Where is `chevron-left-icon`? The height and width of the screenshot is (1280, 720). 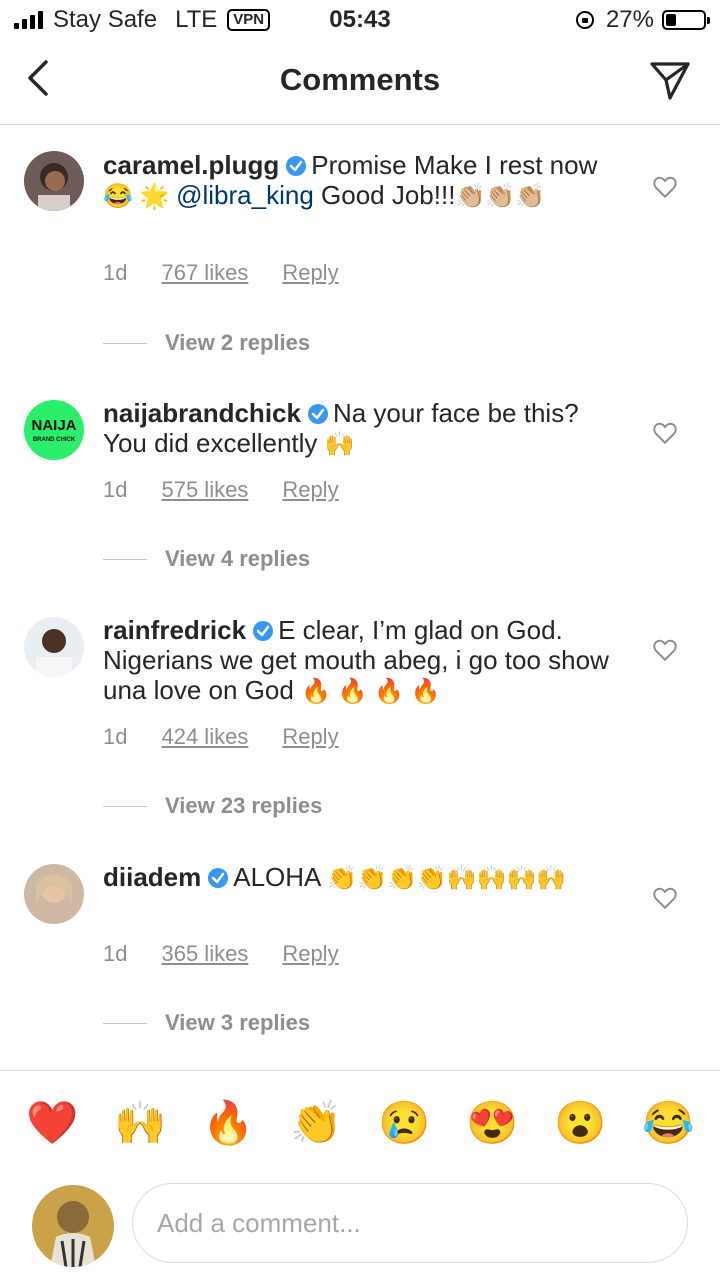 chevron-left-icon is located at coordinates (38, 78).